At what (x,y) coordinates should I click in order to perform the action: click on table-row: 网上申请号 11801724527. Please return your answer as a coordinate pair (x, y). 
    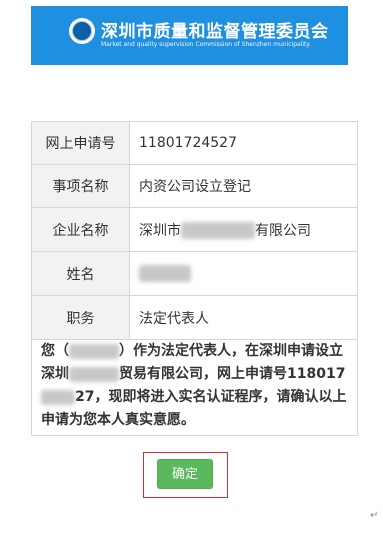
    Looking at the image, I should click on (194, 143).